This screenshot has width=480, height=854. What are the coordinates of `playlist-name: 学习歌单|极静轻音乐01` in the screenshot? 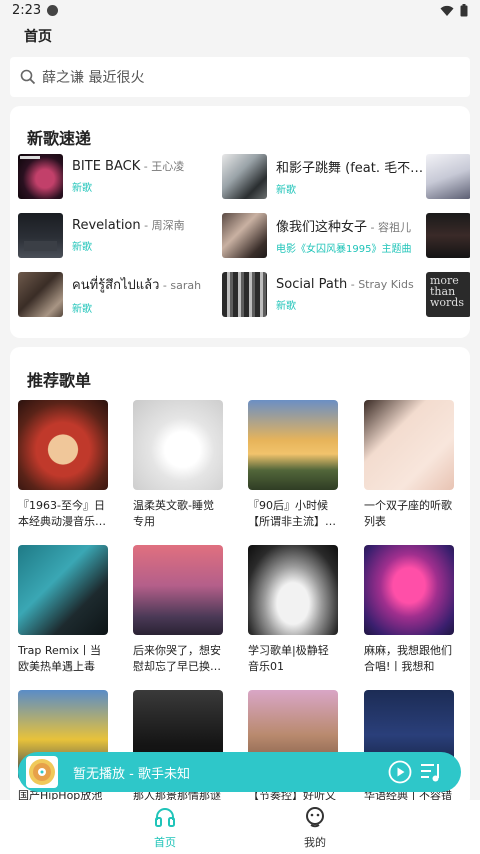 It's located at (288, 658).